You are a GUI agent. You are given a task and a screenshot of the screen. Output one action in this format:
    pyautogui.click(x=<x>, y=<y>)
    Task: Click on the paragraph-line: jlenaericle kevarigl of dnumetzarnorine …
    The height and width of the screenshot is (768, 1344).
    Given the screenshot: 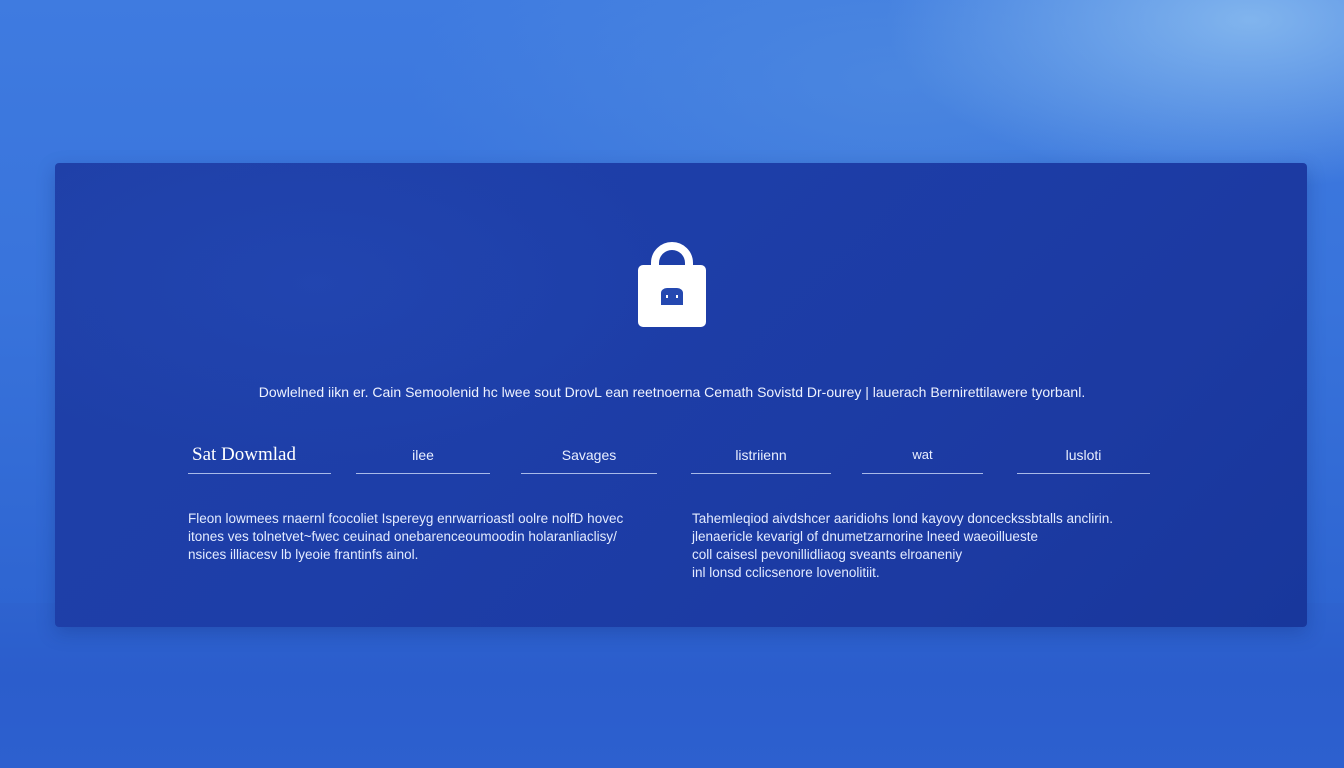 What is the action you would take?
    pyautogui.click(x=865, y=536)
    